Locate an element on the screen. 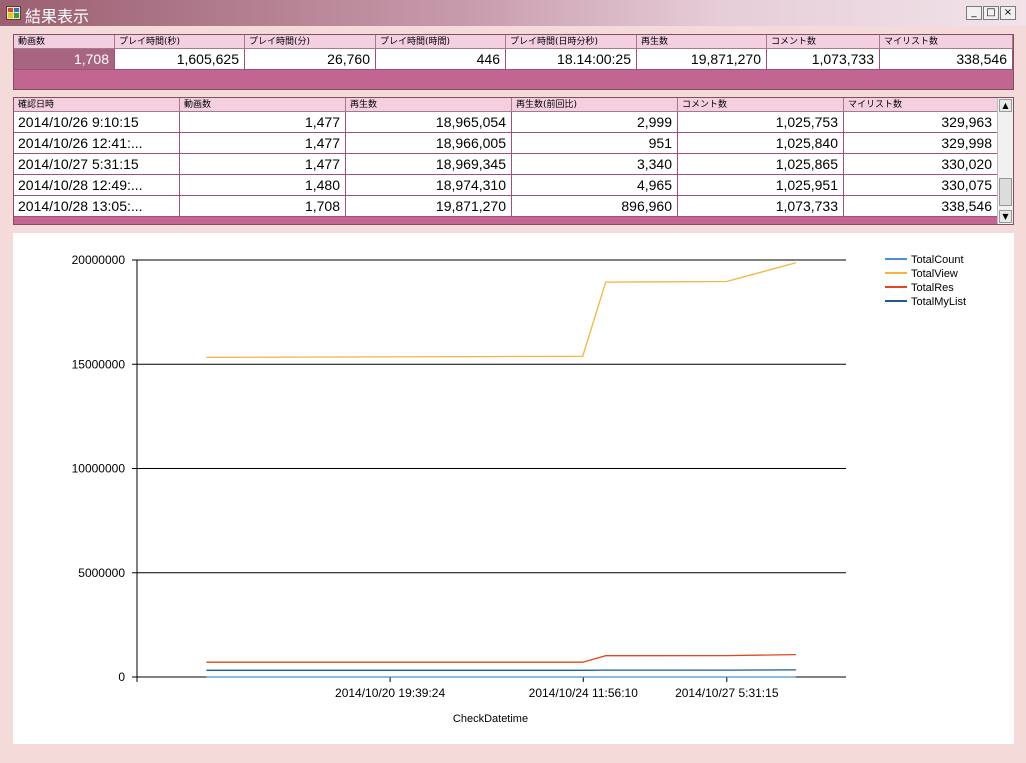 This screenshot has width=1026, height=763. summary-cell-play-hour: 446 is located at coordinates (441, 59).